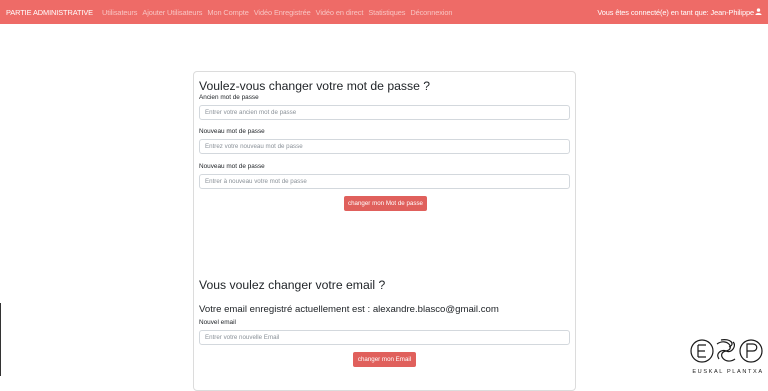  I want to click on euskal-plantxa-logo: EUSKAL PLANTXA, so click(728, 355).